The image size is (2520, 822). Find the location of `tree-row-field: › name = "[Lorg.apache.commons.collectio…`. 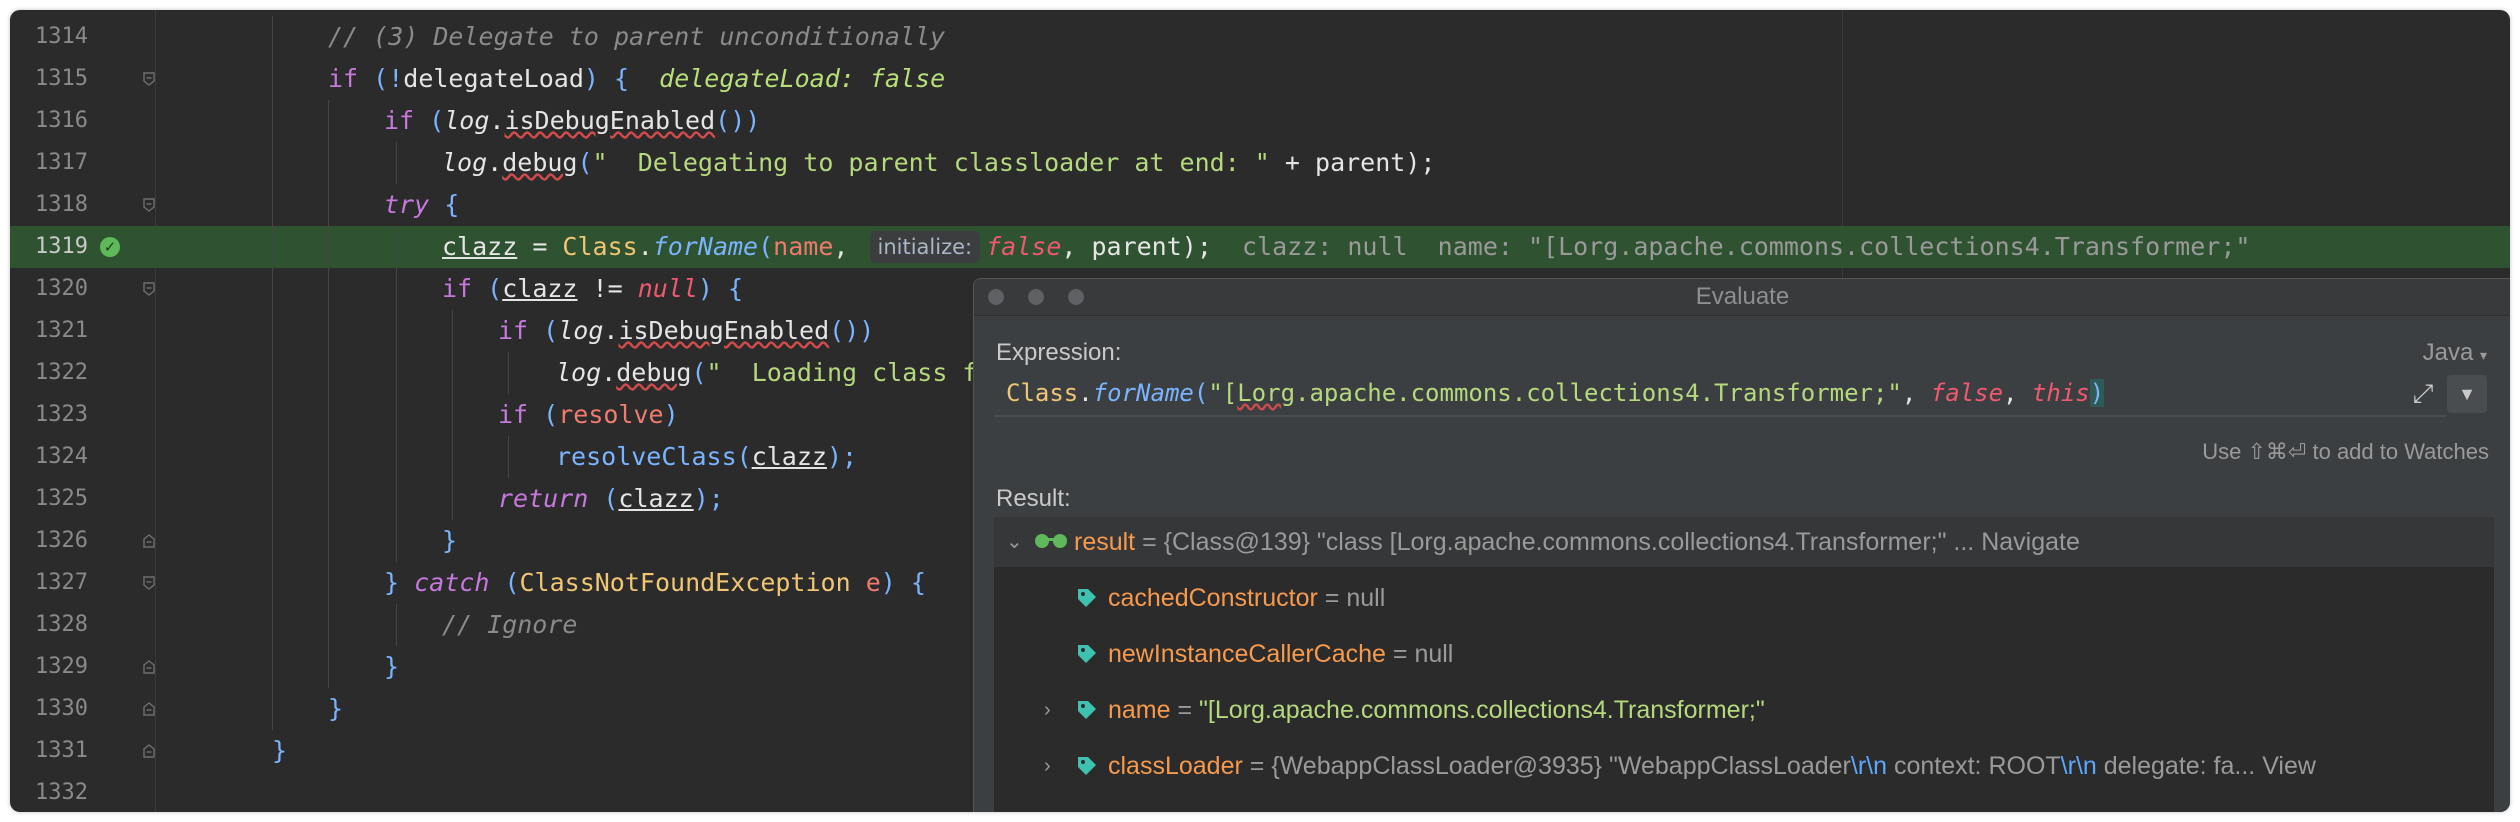

tree-row-field: › name = "[Lorg.apache.commons.collectio… is located at coordinates (1744, 710).